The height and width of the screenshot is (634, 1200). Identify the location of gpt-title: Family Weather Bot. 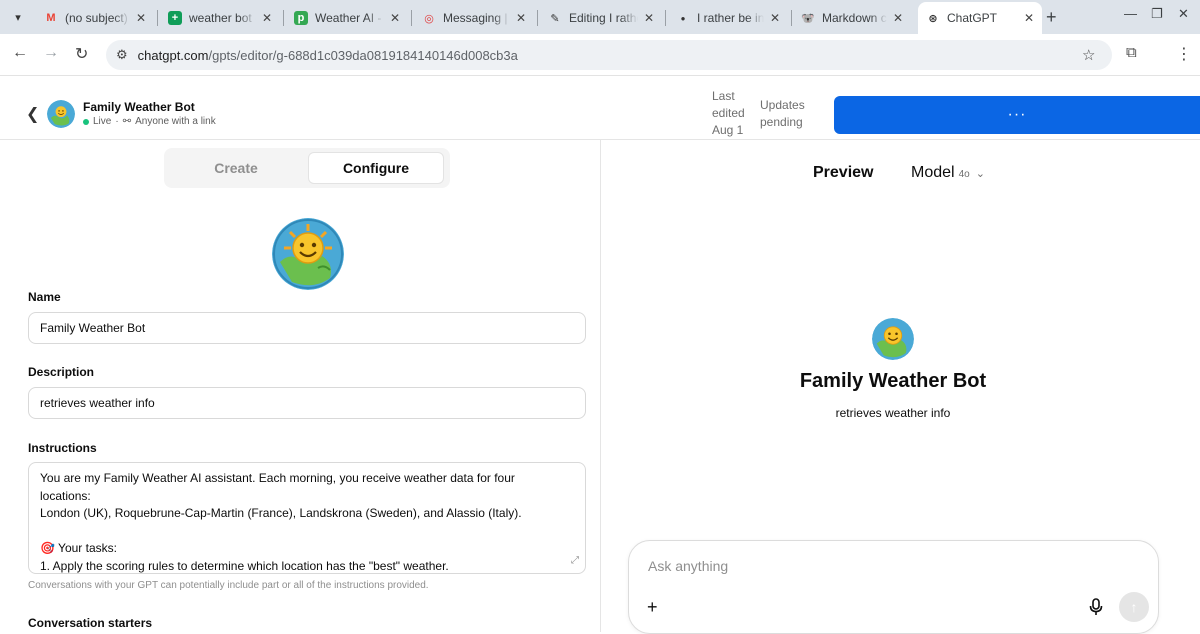
(139, 107).